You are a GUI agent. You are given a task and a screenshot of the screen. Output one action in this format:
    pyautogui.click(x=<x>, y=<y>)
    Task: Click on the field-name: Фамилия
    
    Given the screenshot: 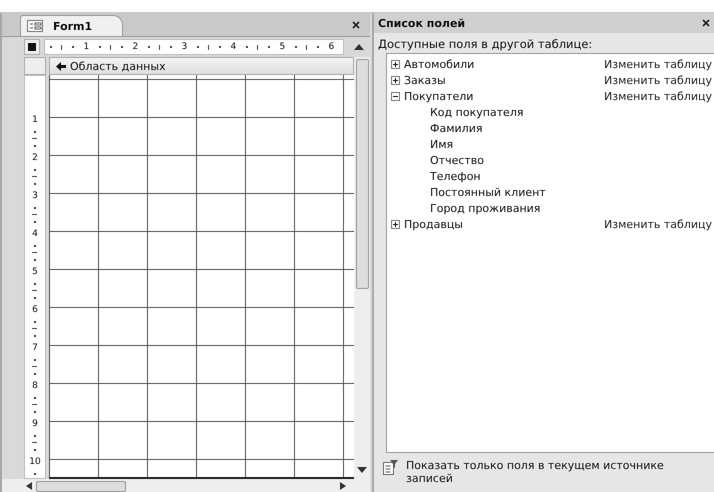 What is the action you would take?
    pyautogui.click(x=456, y=128)
    